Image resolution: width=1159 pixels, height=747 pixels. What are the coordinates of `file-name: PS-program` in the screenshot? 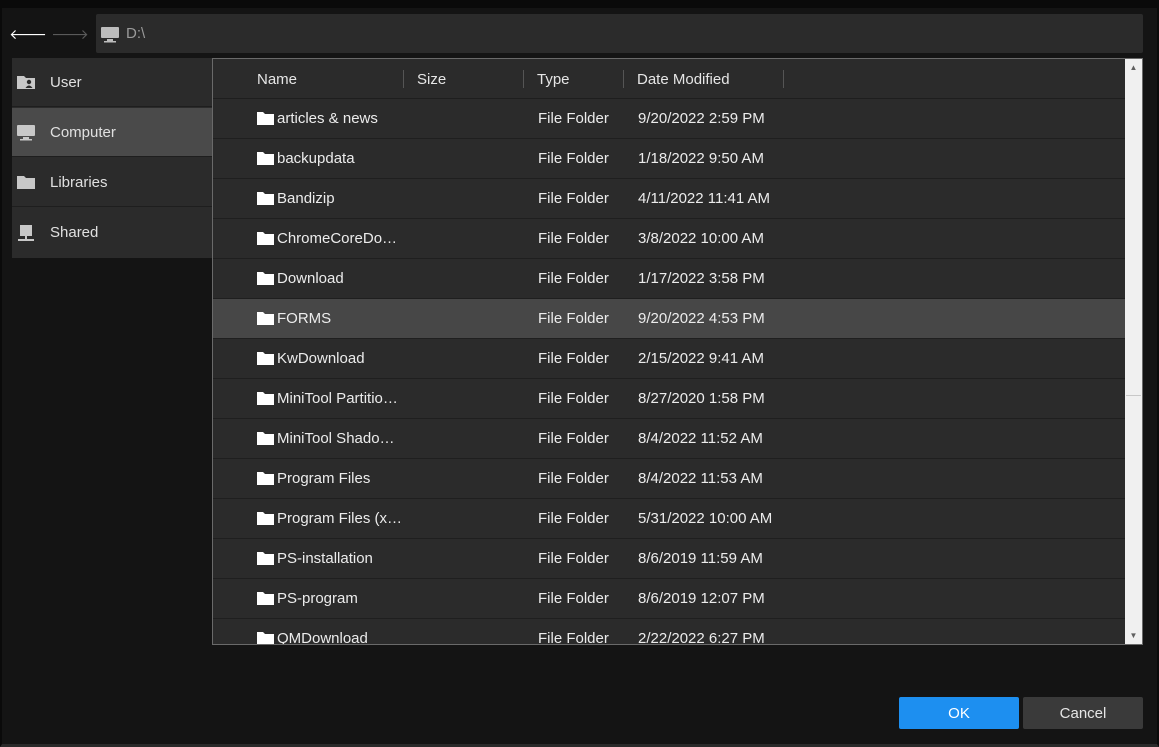 It's located at (317, 598).